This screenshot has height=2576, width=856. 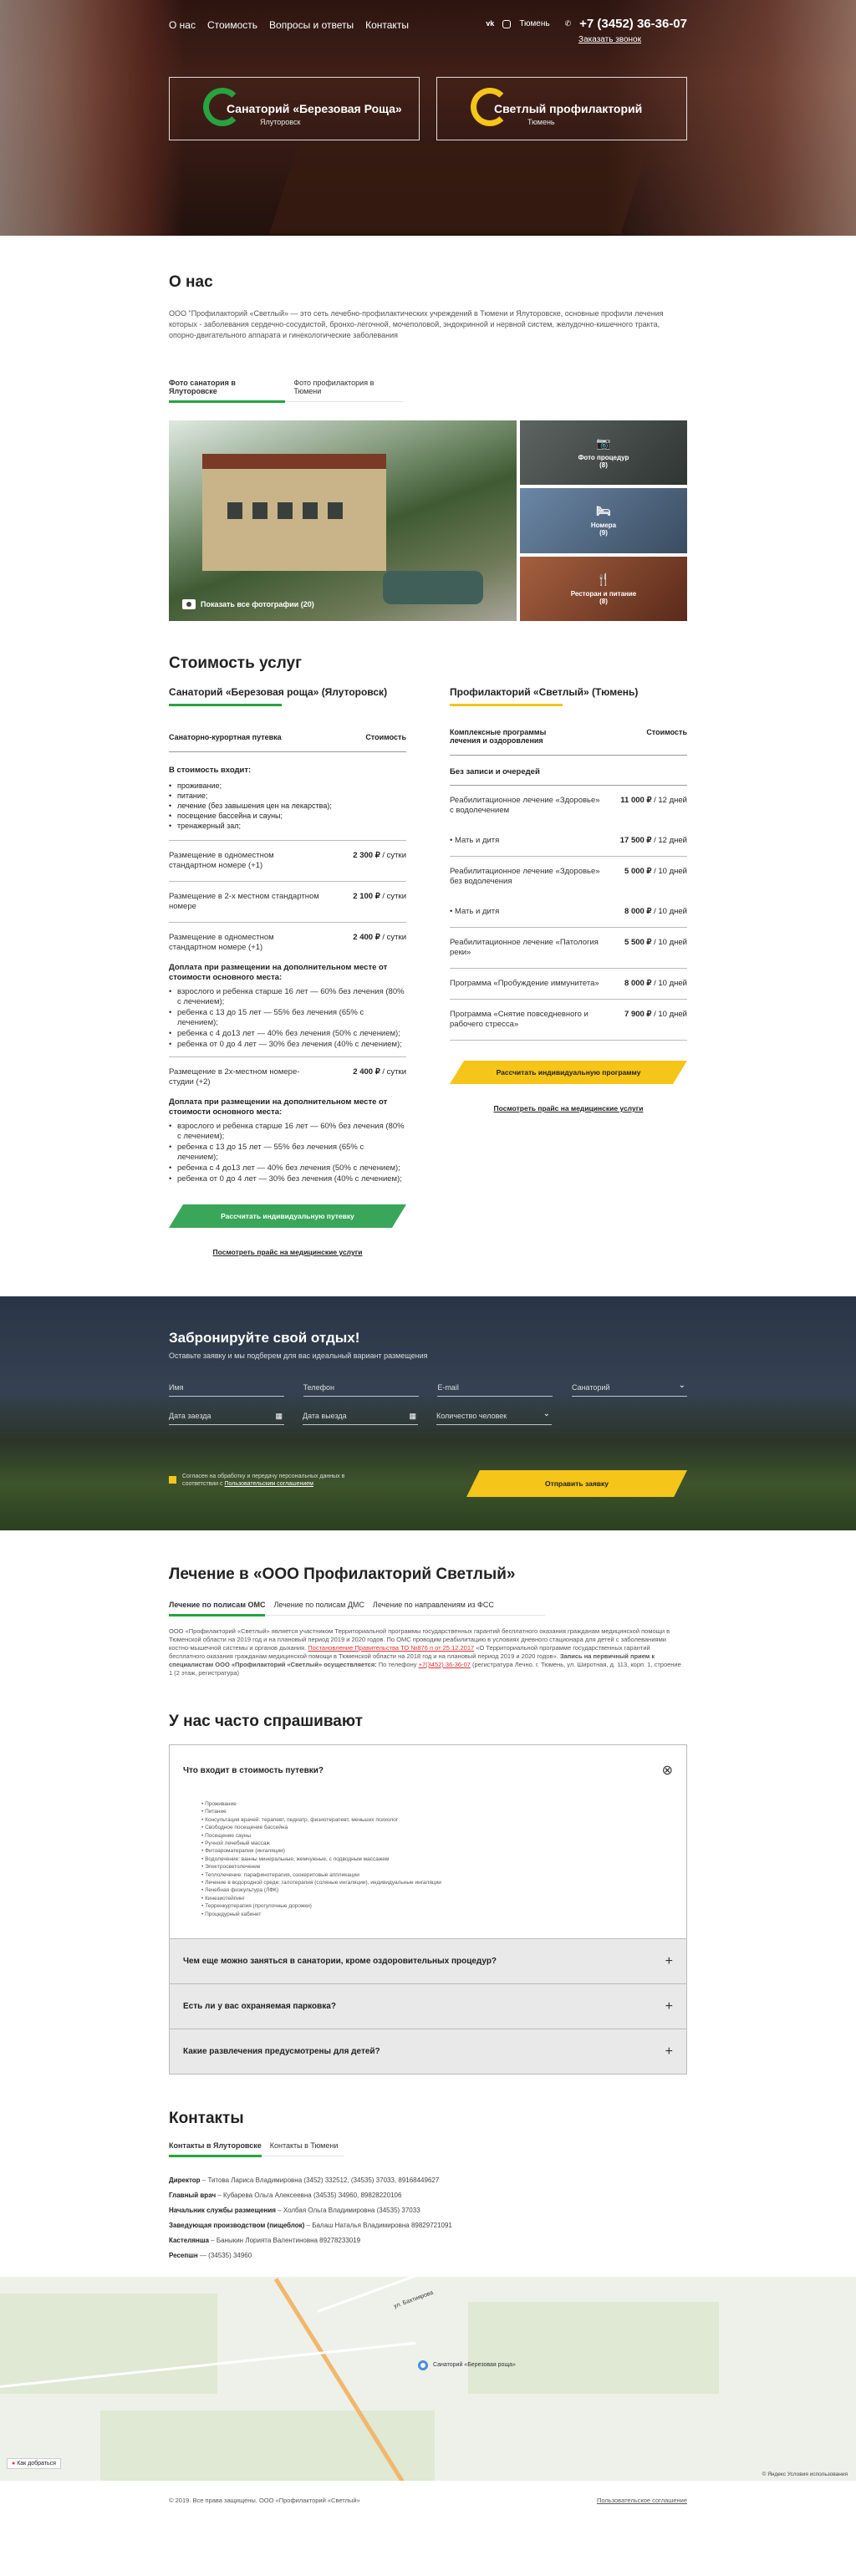 What do you see at coordinates (534, 23) in the screenshot?
I see `city-label: Тюмень` at bounding box center [534, 23].